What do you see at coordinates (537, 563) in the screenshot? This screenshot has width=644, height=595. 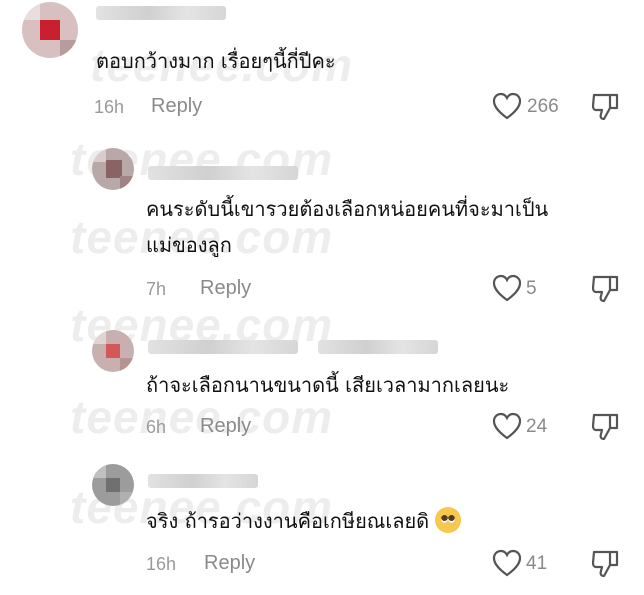 I see `like-count: 41` at bounding box center [537, 563].